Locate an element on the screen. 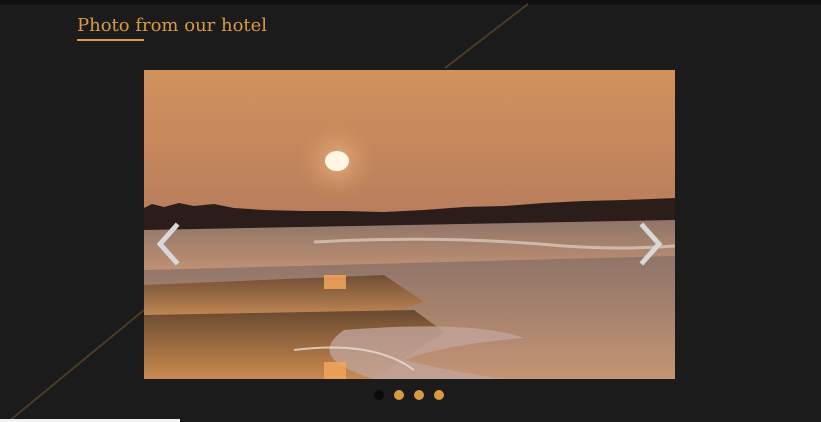 This screenshot has width=821, height=422. chevron-right-icon is located at coordinates (650, 244).